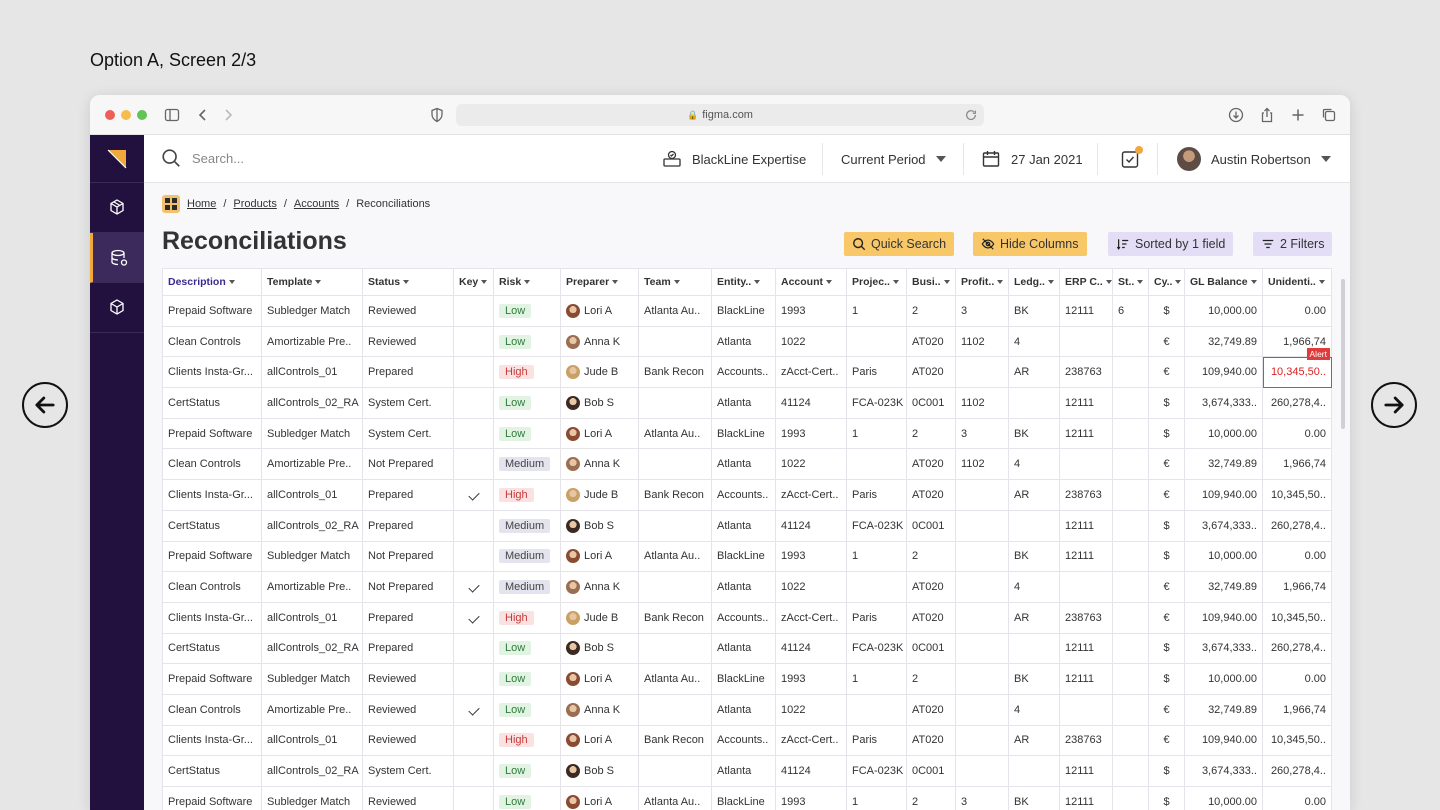 The image size is (1440, 810). Describe the element at coordinates (734, 159) in the screenshot. I see `blackline-expertise-button: BlackLine Expertise` at that location.